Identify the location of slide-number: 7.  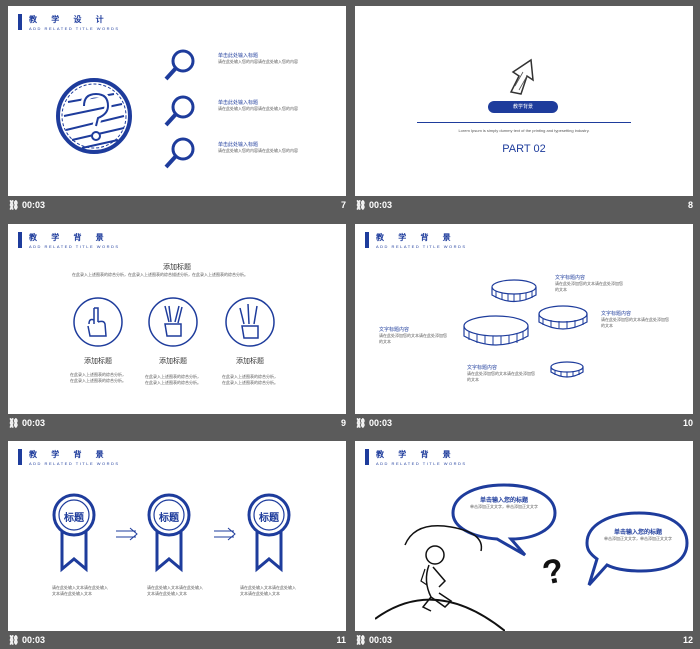
(343, 205).